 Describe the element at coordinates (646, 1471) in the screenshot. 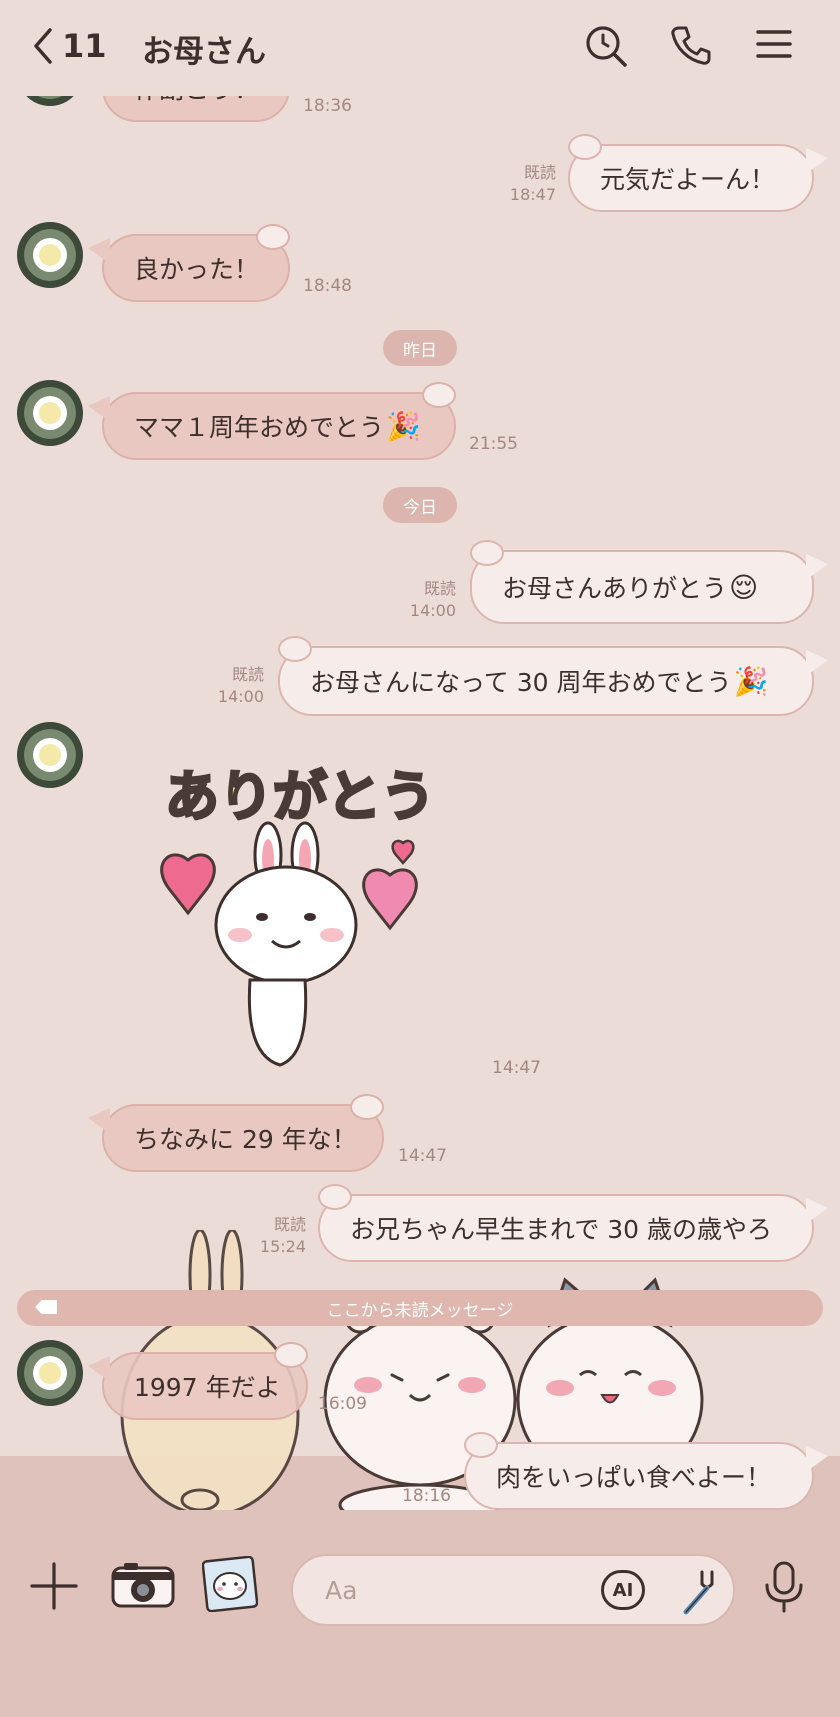

I see `message-bubble-out: 肉をいっぱい食べよー！` at that location.